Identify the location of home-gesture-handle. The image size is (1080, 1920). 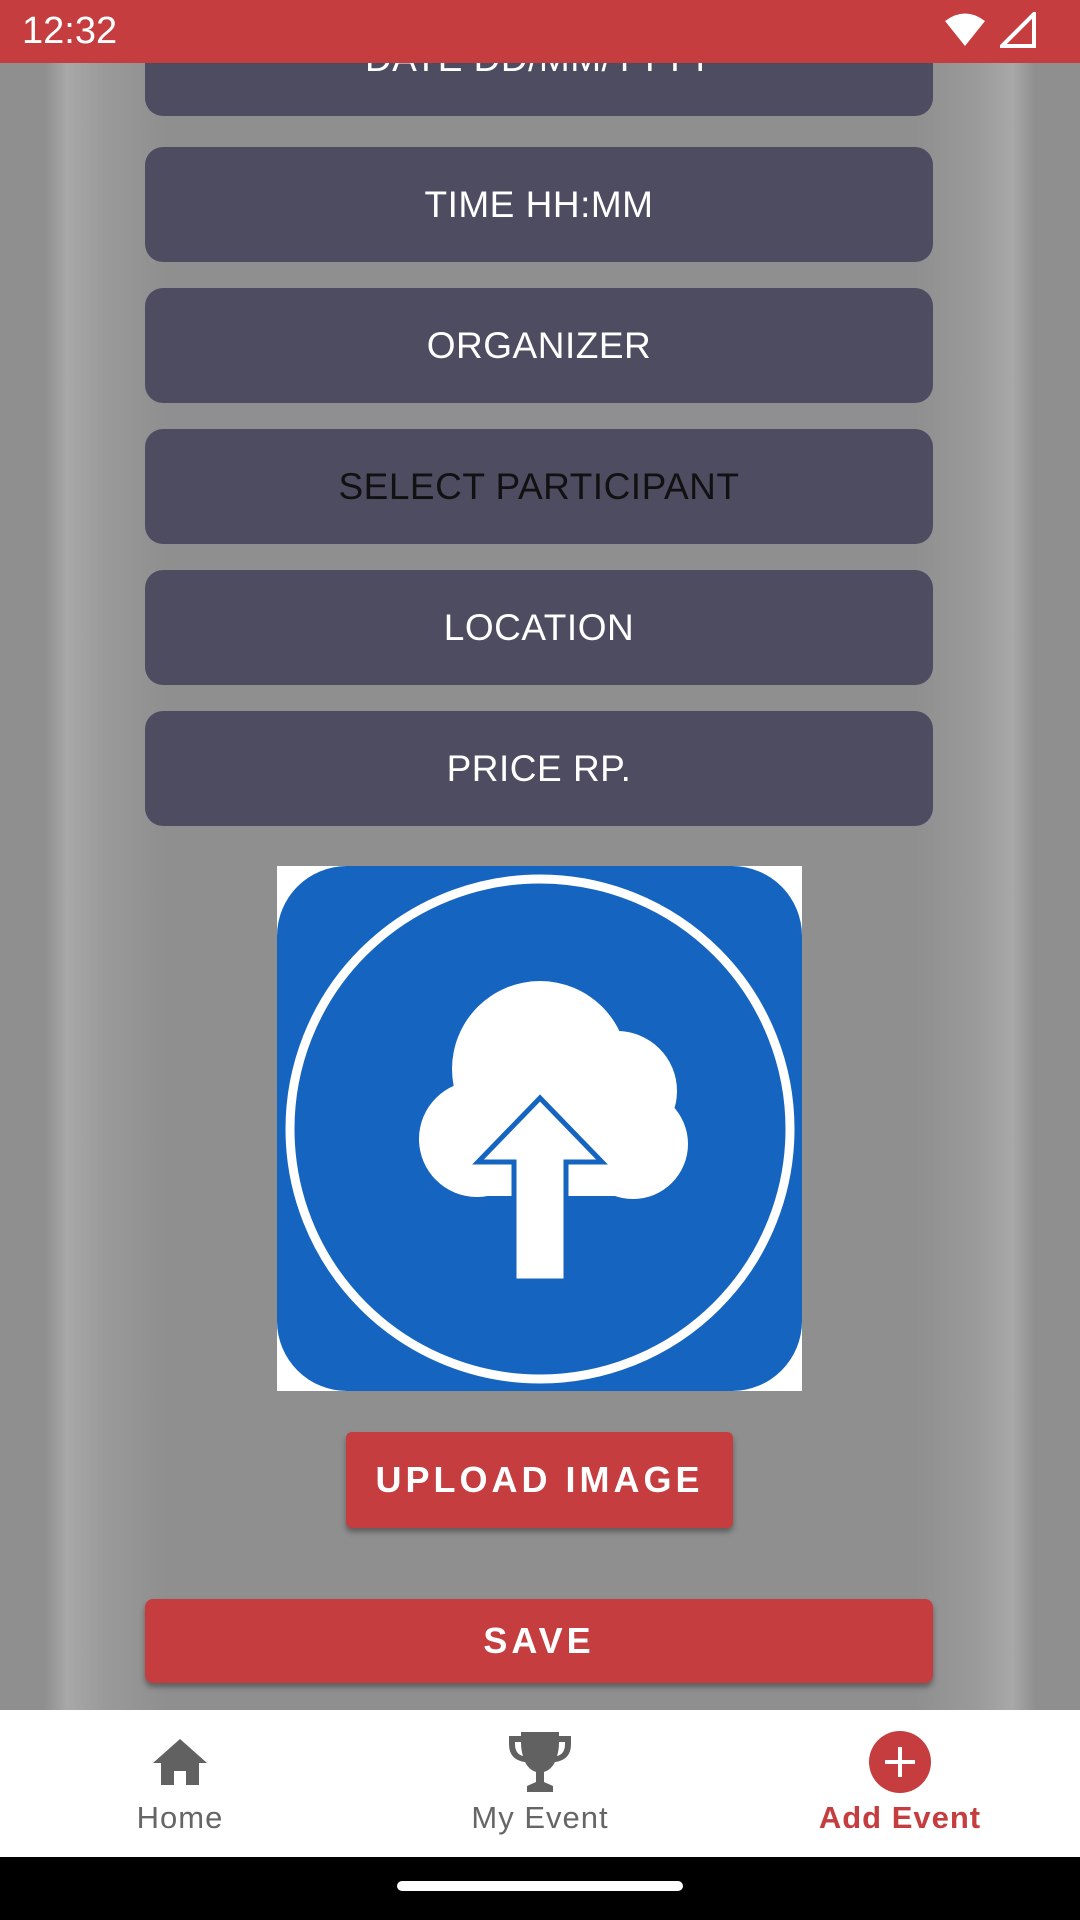
(540, 1886).